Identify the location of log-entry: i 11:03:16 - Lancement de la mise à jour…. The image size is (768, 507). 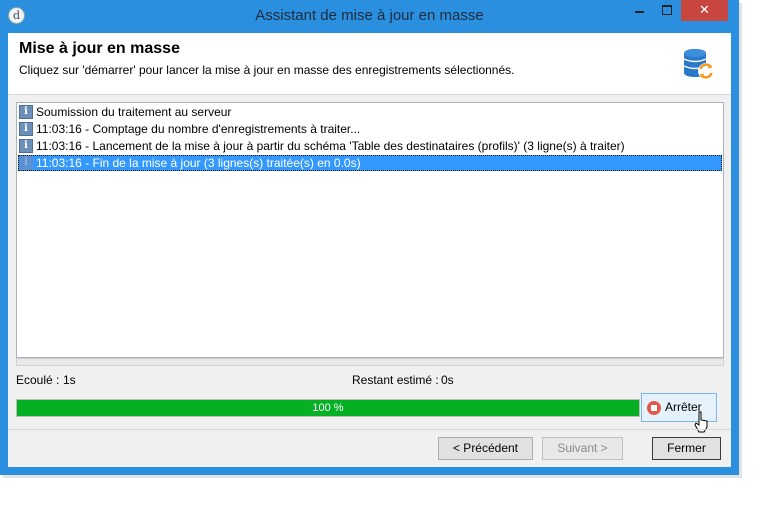
(370, 146).